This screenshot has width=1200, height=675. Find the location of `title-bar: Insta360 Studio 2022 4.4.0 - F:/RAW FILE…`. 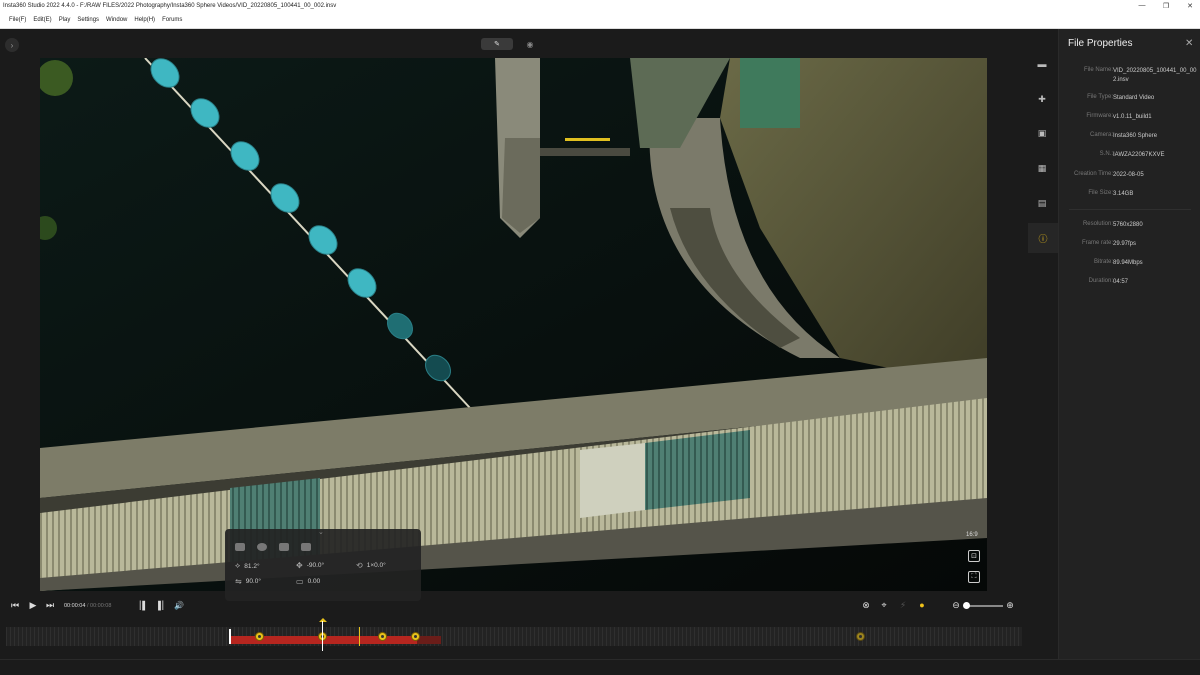

title-bar: Insta360 Studio 2022 4.4.0 - F:/RAW FILE… is located at coordinates (600, 5).